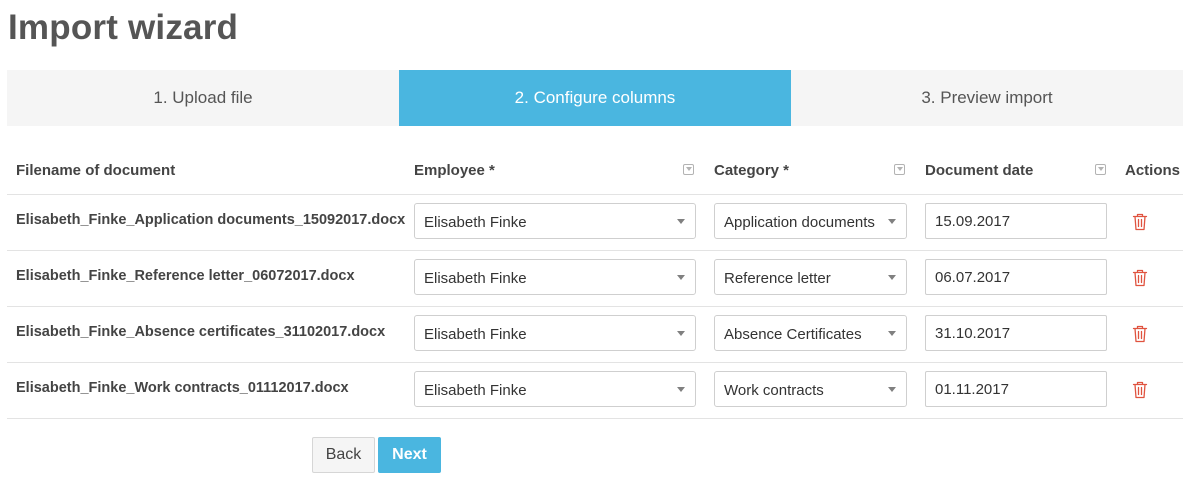 The image size is (1183, 494). Describe the element at coordinates (96, 170) in the screenshot. I see `header-filename: Filename of document` at that location.